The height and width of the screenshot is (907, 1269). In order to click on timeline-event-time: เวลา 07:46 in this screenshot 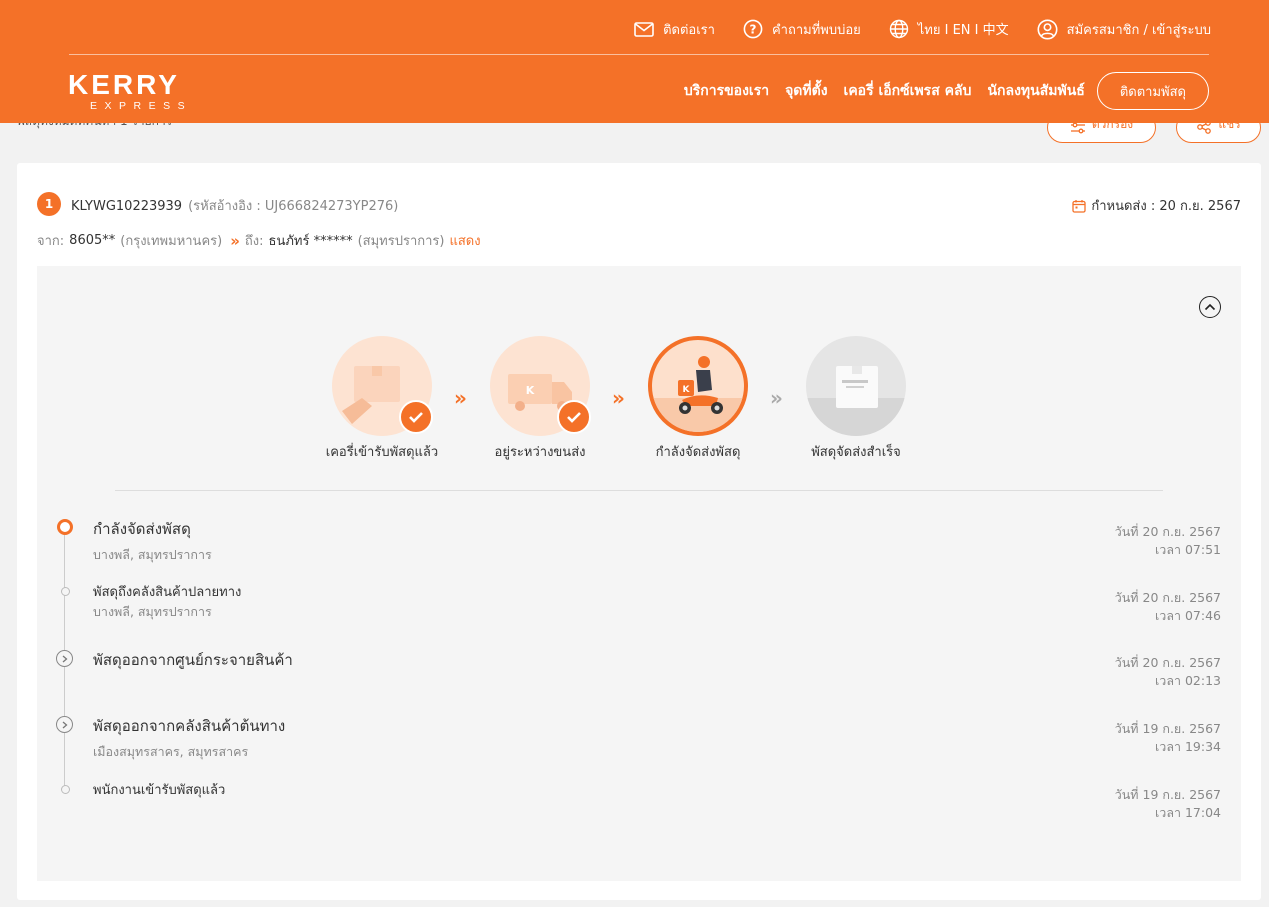, I will do `click(1188, 615)`.